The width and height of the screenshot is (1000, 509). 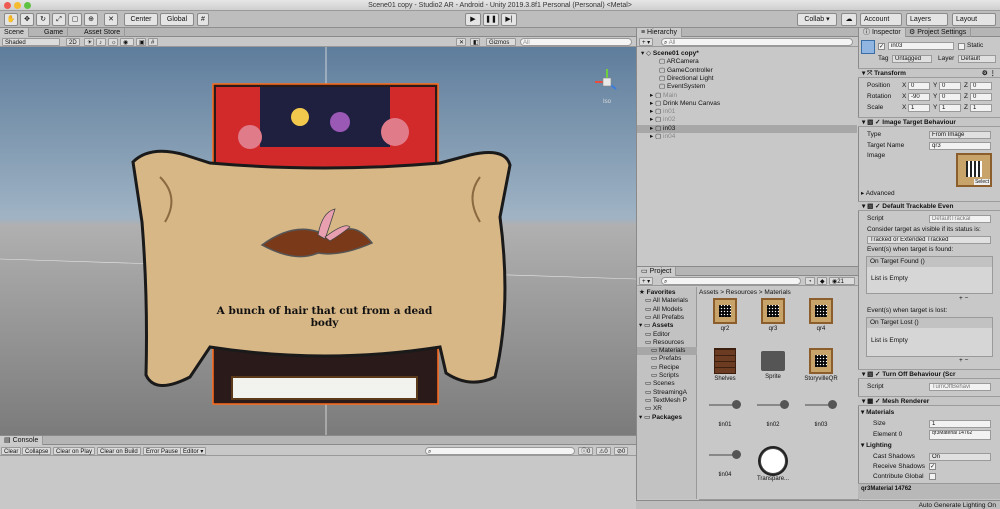 What do you see at coordinates (725, 413) in the screenshot?
I see `asset-item: tin01` at bounding box center [725, 413].